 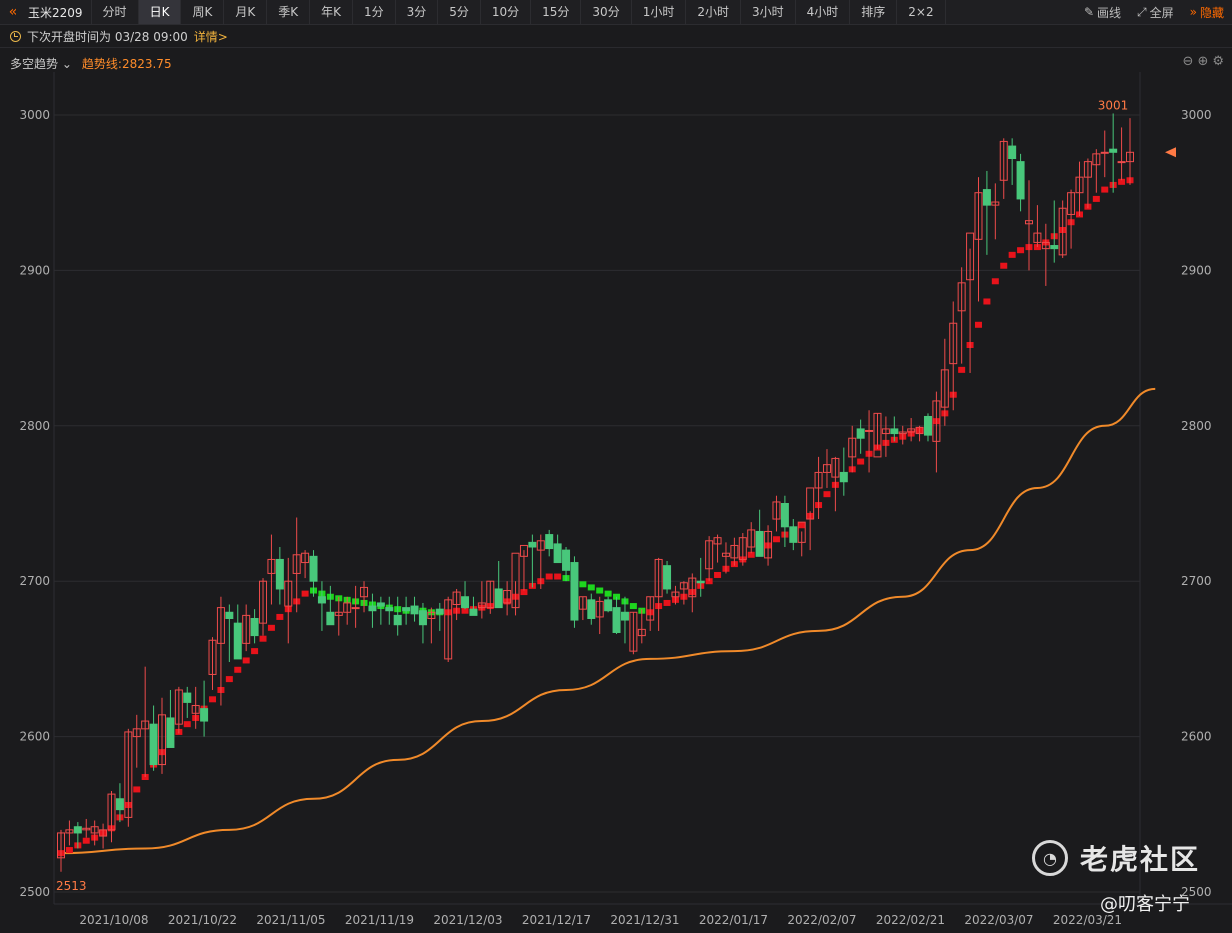 I want to click on tab-15min: 15分, so click(x=556, y=12).